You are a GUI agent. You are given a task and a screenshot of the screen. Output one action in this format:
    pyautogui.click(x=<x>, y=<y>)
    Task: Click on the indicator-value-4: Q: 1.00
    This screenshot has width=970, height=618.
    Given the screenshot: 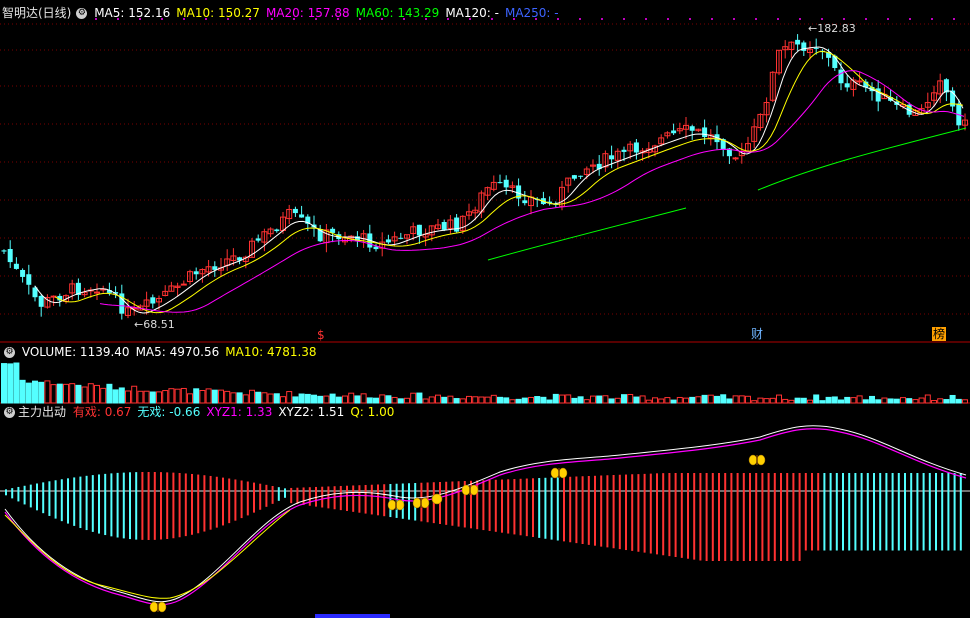 What is the action you would take?
    pyautogui.click(x=372, y=412)
    